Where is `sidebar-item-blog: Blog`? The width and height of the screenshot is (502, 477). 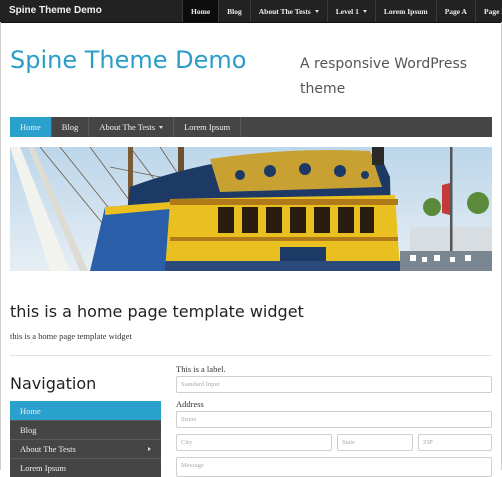
sidebar-item-blog: Blog is located at coordinates (85, 429).